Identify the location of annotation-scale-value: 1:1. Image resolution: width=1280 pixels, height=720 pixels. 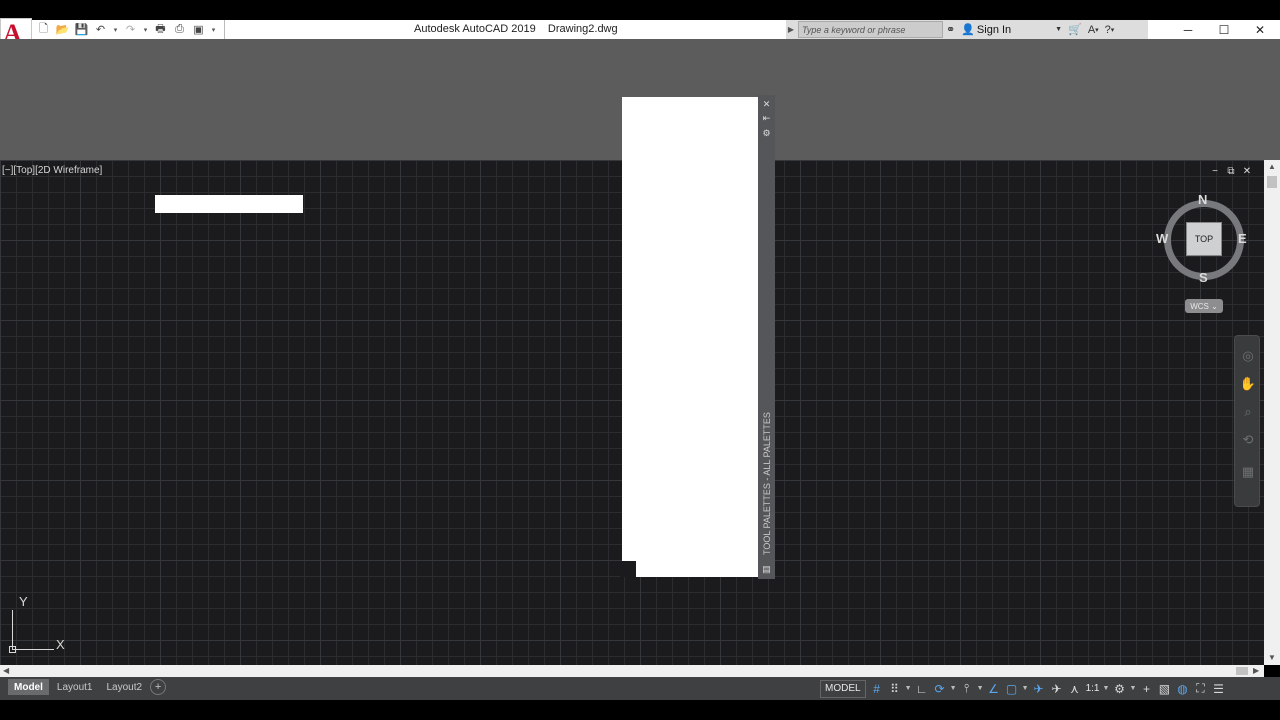
(1093, 688).